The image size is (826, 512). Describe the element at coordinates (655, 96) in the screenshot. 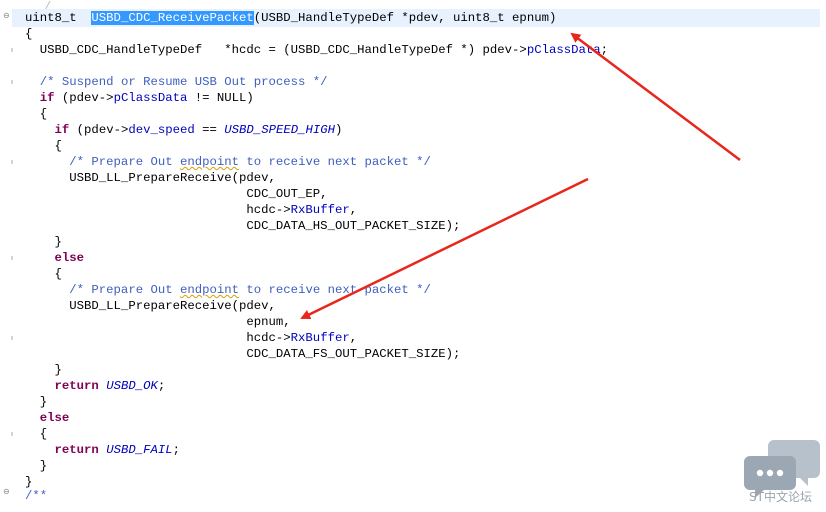

I see `annotation-arrow-signature` at that location.